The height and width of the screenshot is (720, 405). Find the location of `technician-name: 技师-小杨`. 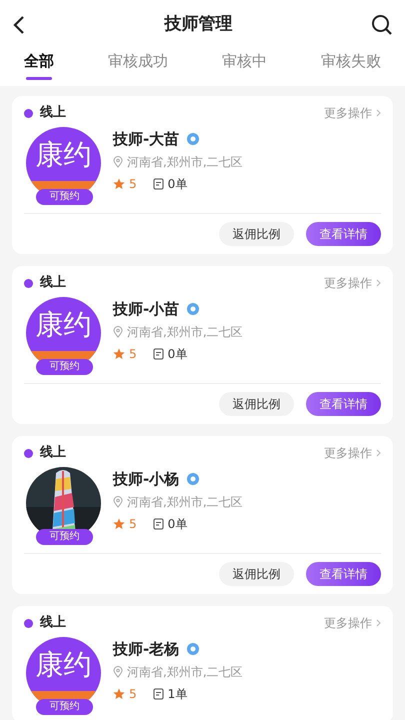

technician-name: 技师-小杨 is located at coordinates (146, 479).